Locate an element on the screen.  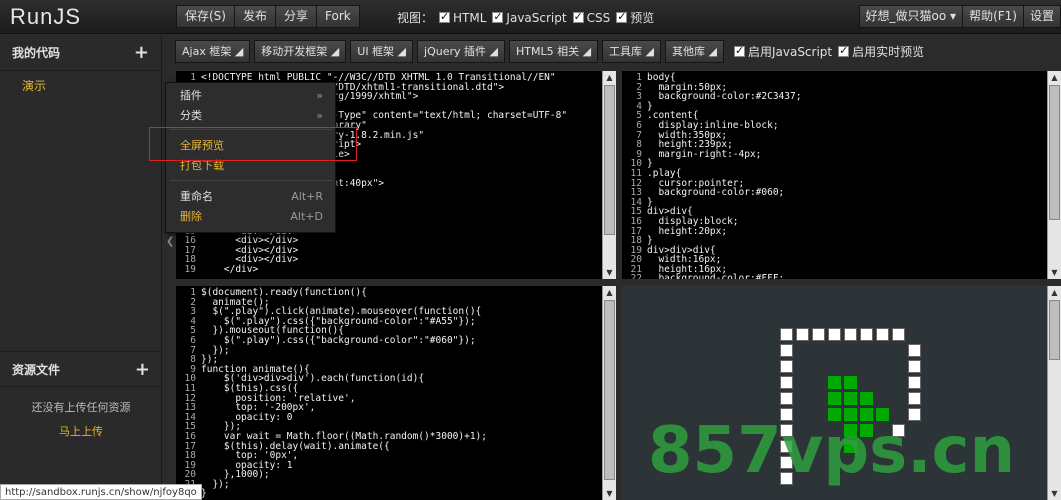
ajax-framework-dropdown: Ajax 框架 ◢ is located at coordinates (213, 51).